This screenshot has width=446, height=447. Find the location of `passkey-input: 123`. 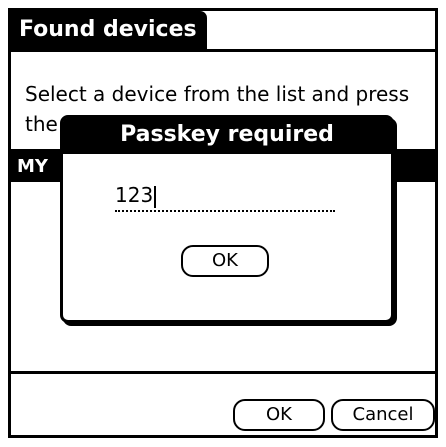

passkey-input: 123 is located at coordinates (225, 196).